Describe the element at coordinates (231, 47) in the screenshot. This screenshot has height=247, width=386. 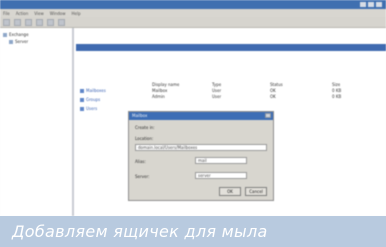
I see `panel-header-bar` at that location.